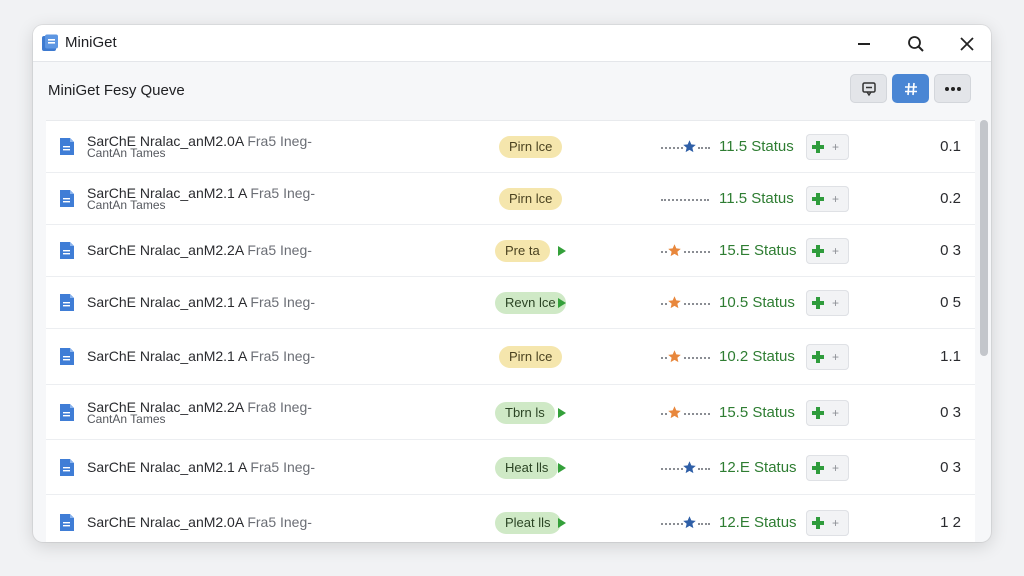 The image size is (1024, 576). I want to click on row-value: 0 5, so click(950, 302).